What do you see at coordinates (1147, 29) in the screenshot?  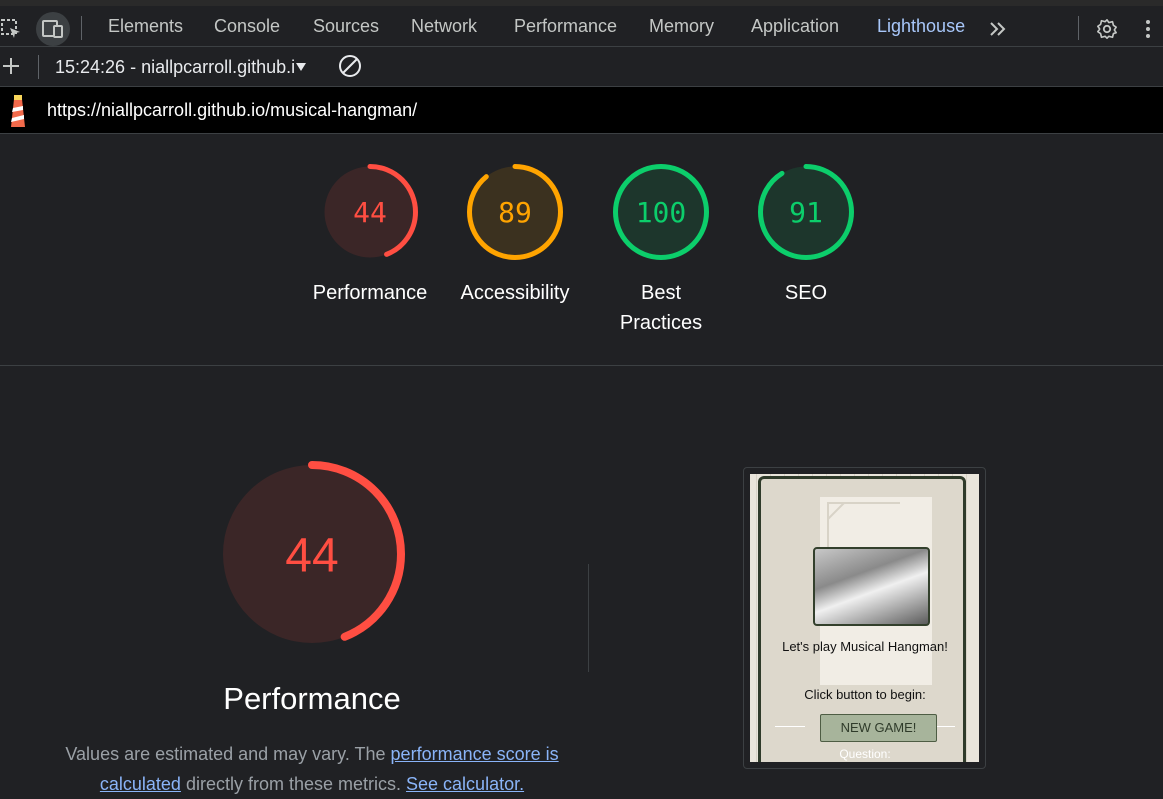 I see `more-options-icon` at bounding box center [1147, 29].